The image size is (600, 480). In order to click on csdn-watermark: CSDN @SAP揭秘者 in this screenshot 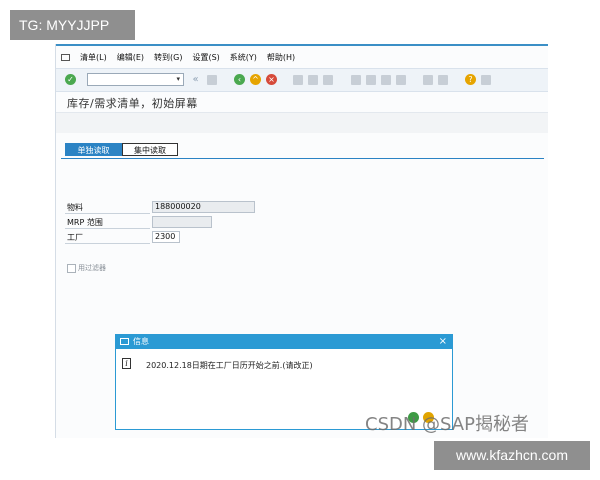, I will do `click(447, 424)`.